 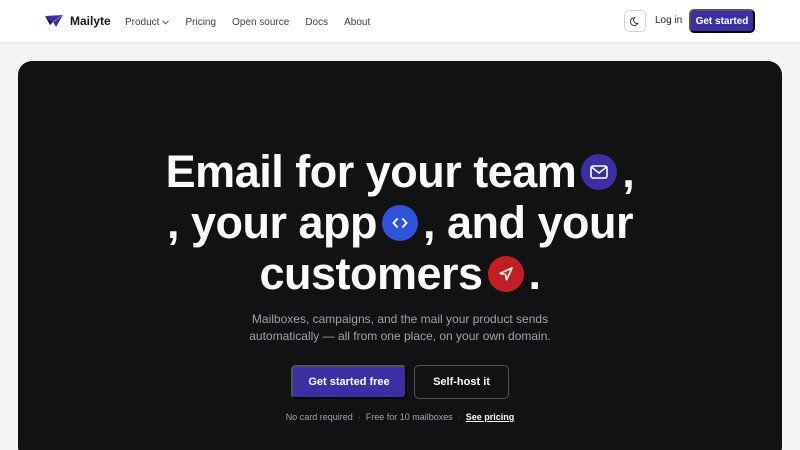 What do you see at coordinates (349, 382) in the screenshot?
I see `get-started-free-button: Get started free` at bounding box center [349, 382].